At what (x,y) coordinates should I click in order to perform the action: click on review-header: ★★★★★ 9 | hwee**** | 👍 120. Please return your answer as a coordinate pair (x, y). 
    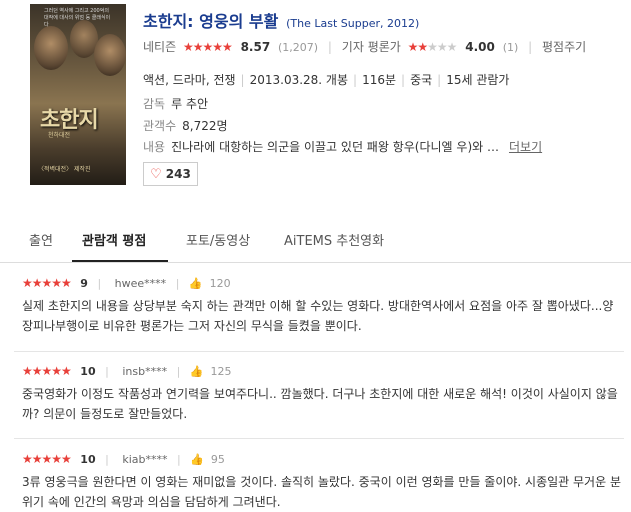
    Looking at the image, I should click on (126, 283).